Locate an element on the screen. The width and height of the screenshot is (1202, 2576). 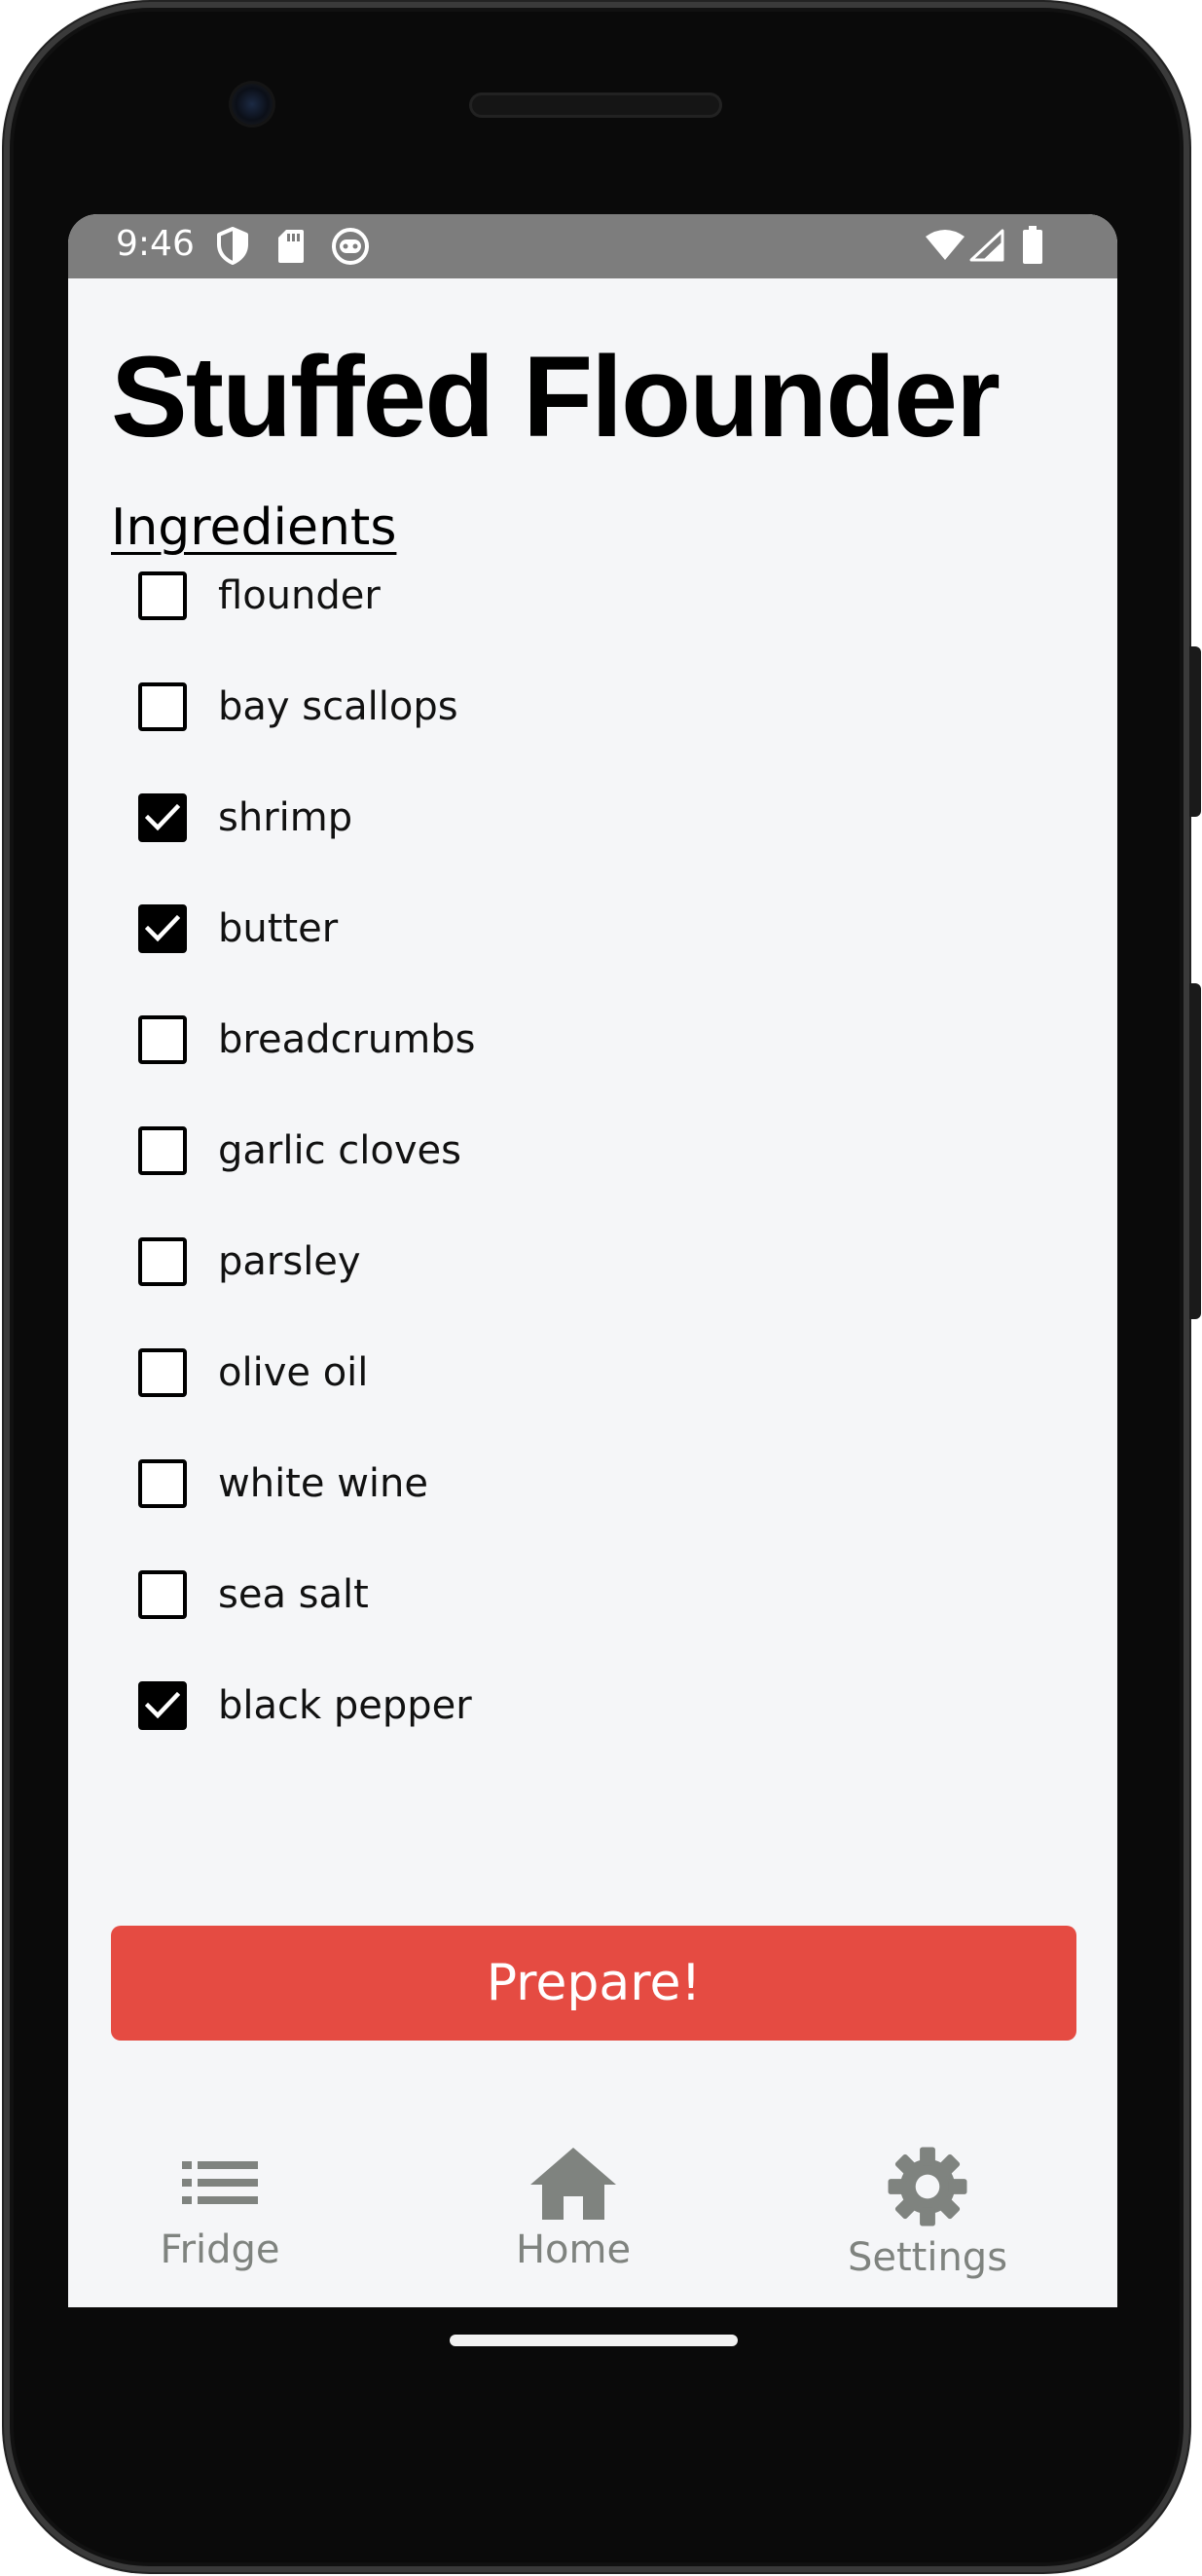
ingredient-item-white-wine: white wine is located at coordinates (283, 1483).